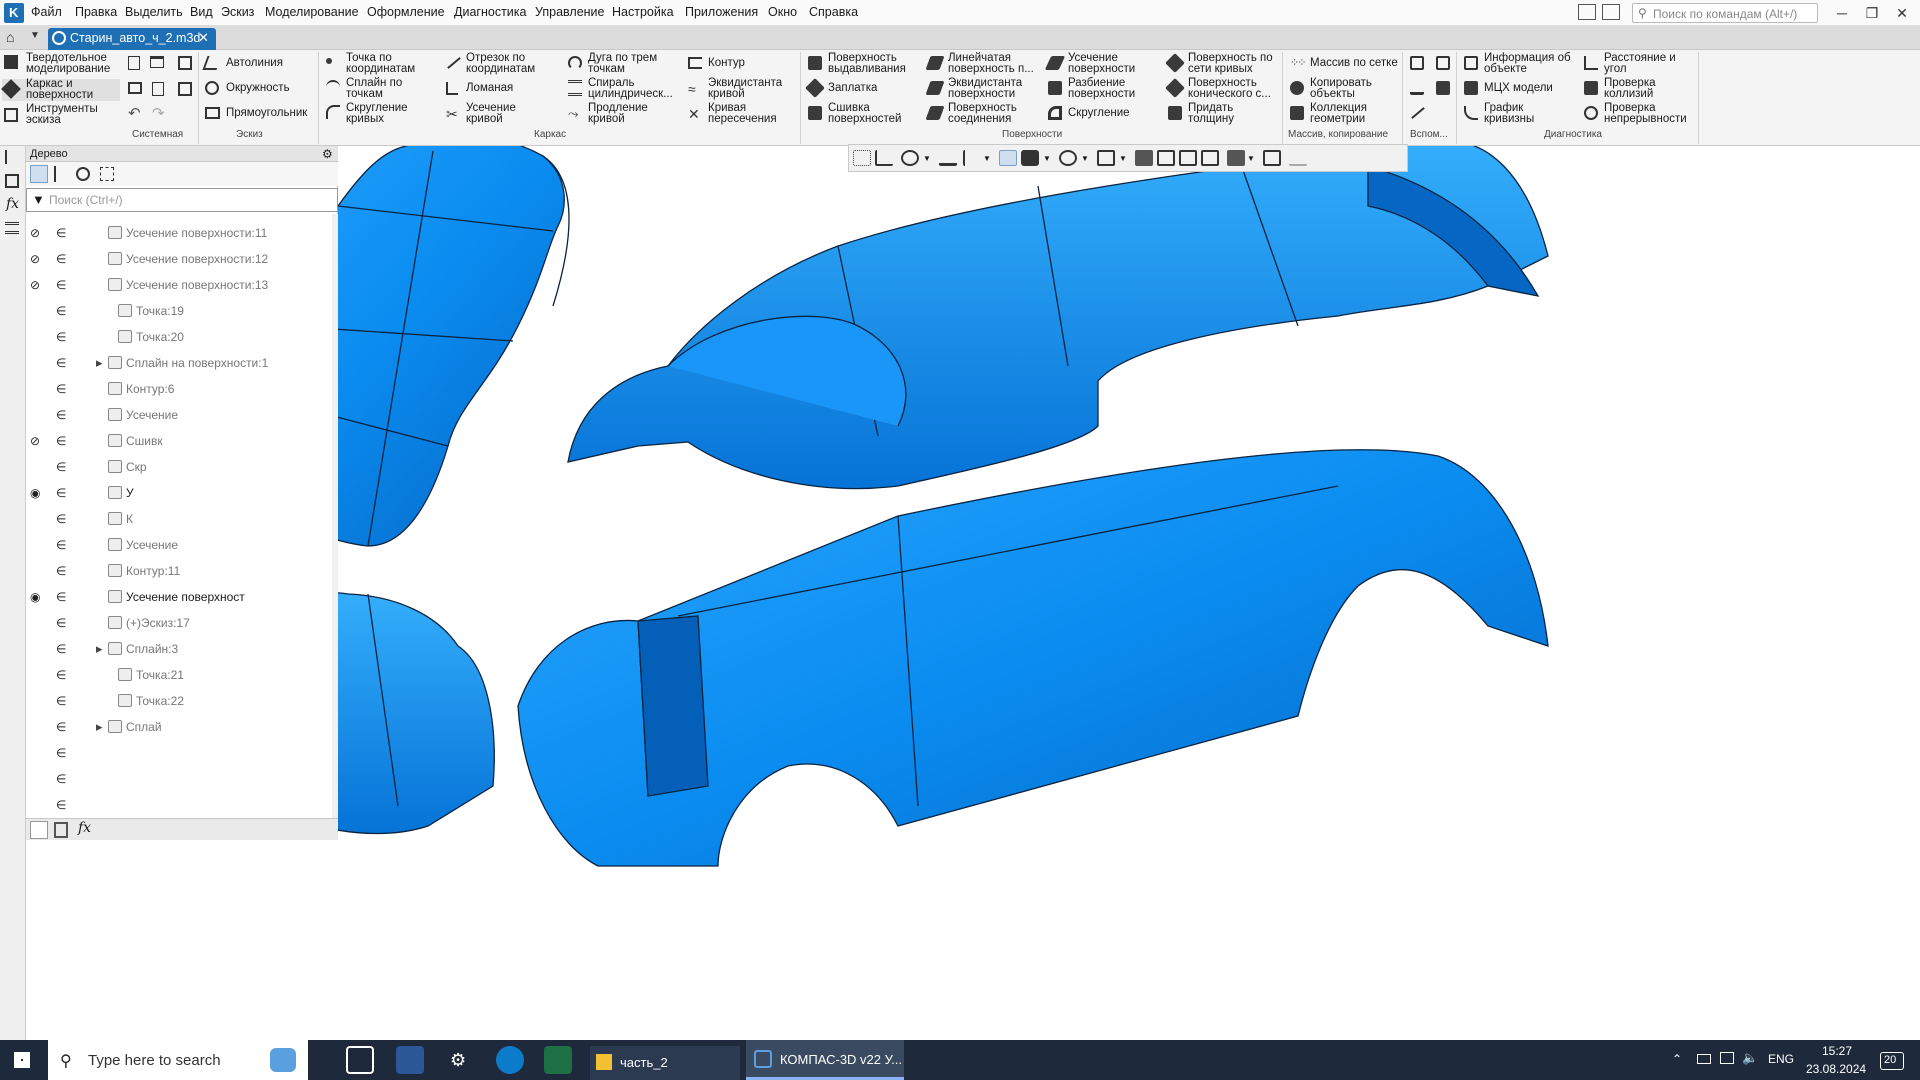 The height and width of the screenshot is (1080, 1920). I want to click on restore-button: ❐, so click(1872, 13).